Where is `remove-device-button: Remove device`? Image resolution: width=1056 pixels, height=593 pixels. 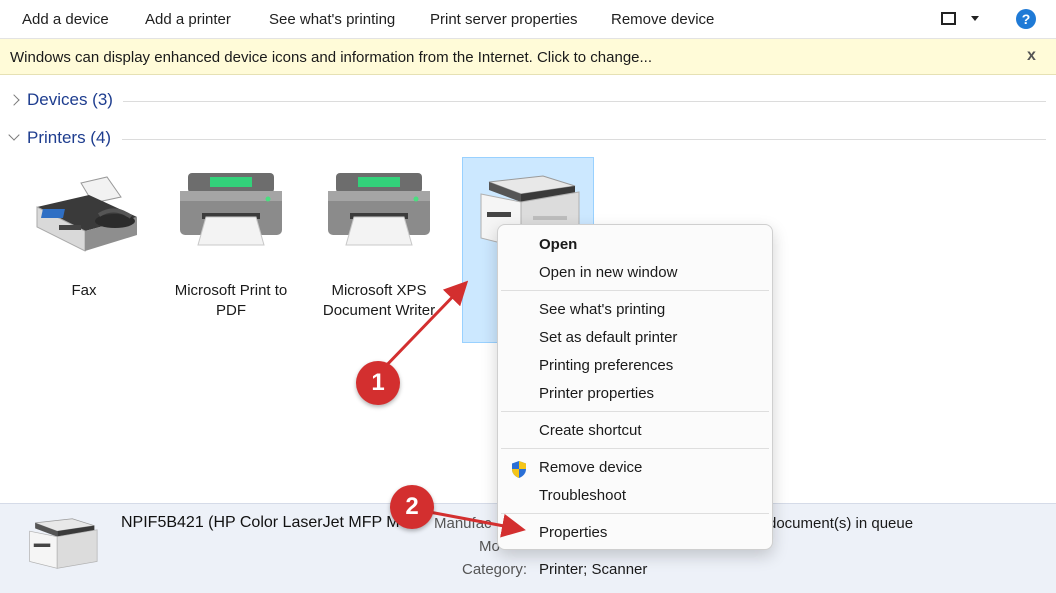 remove-device-button: Remove device is located at coordinates (662, 19).